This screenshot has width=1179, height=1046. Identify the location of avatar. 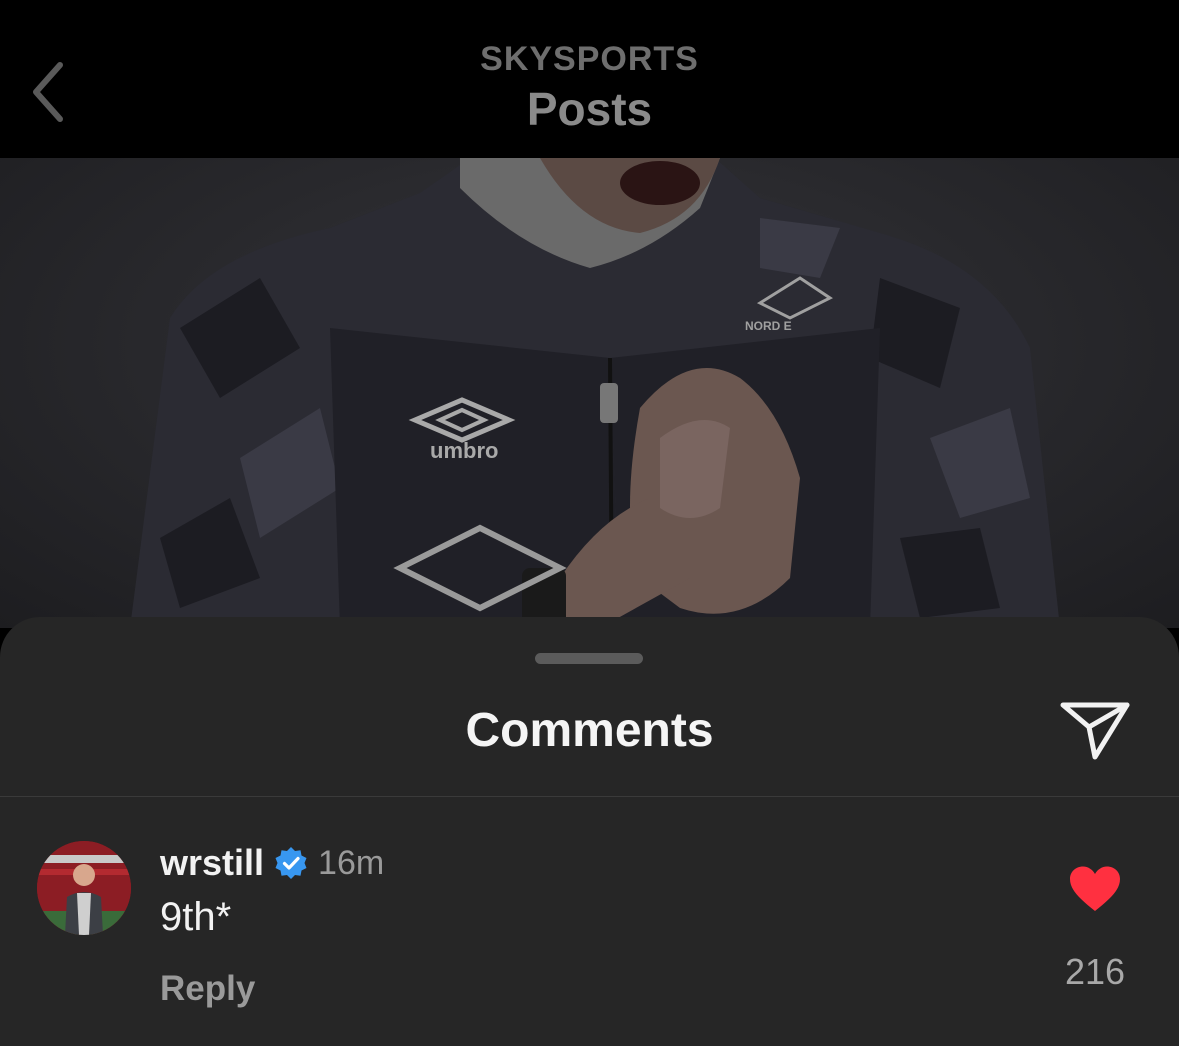
(84, 888).